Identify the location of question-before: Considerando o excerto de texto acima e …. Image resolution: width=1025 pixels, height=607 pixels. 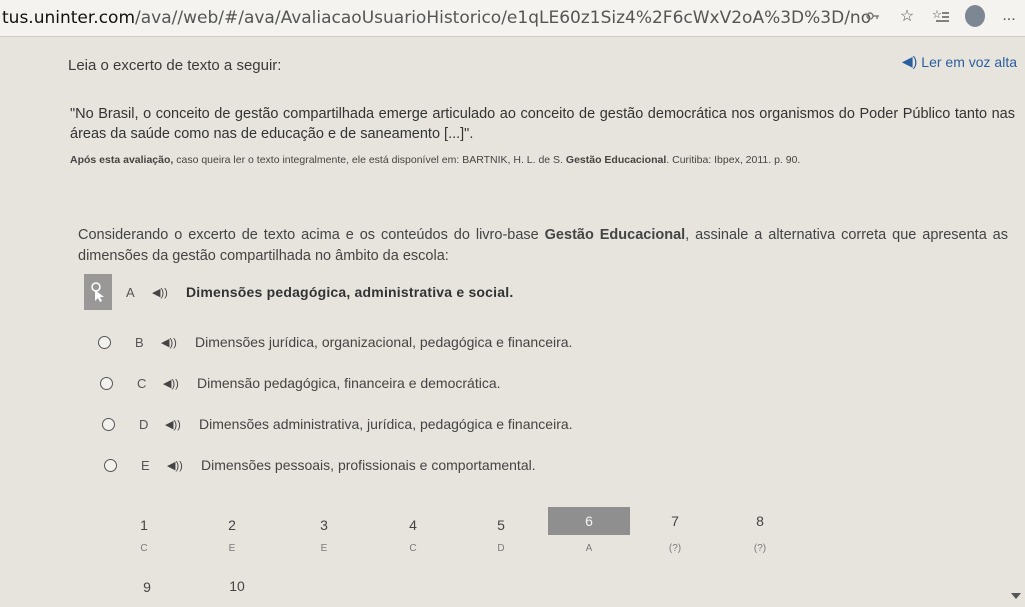
(311, 235).